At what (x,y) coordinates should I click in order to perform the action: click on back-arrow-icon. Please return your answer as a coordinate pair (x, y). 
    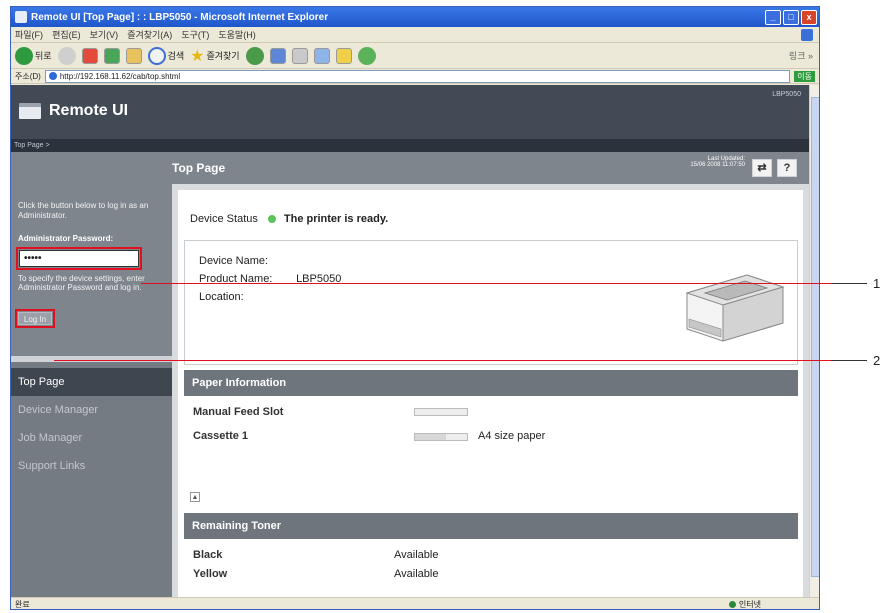
    Looking at the image, I should click on (24, 55).